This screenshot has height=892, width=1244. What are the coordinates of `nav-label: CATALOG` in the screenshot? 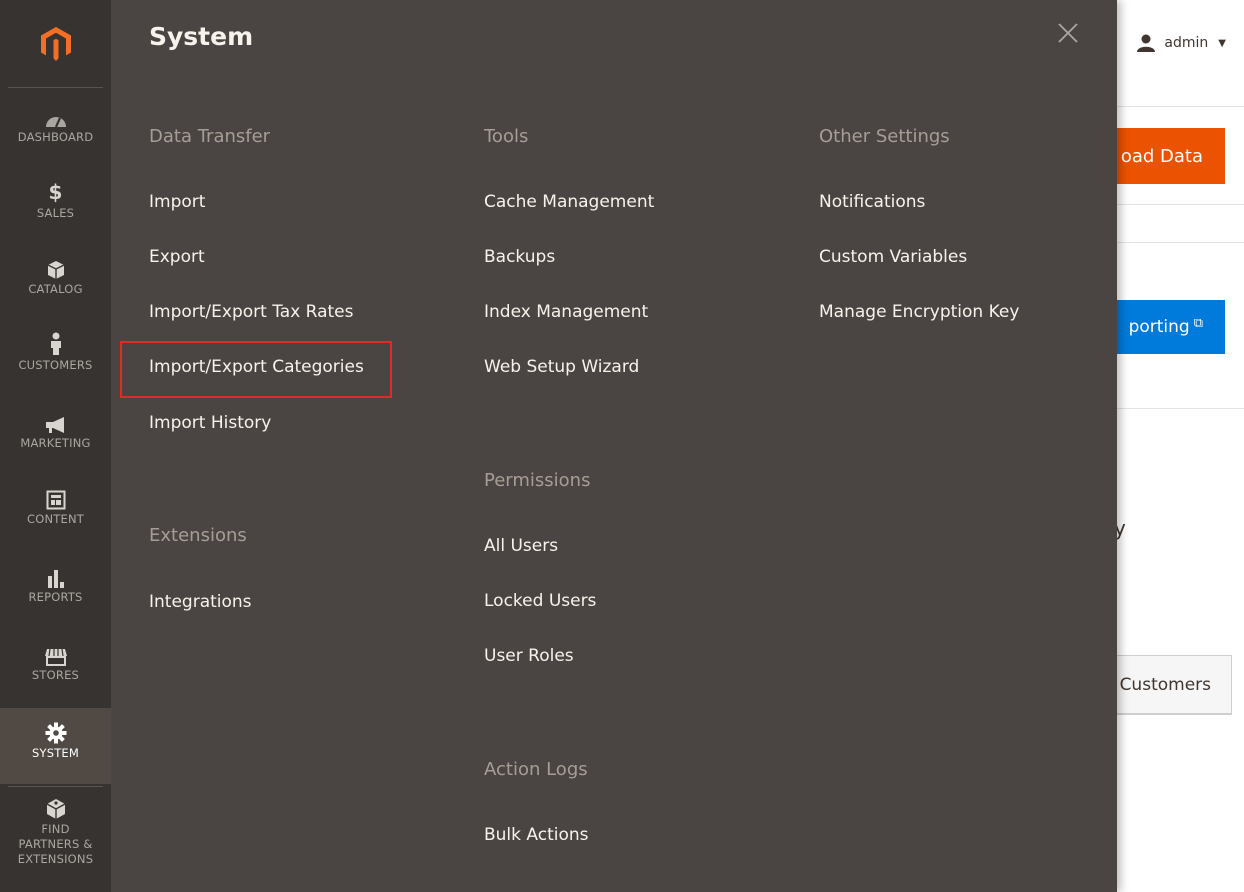 It's located at (55, 289).